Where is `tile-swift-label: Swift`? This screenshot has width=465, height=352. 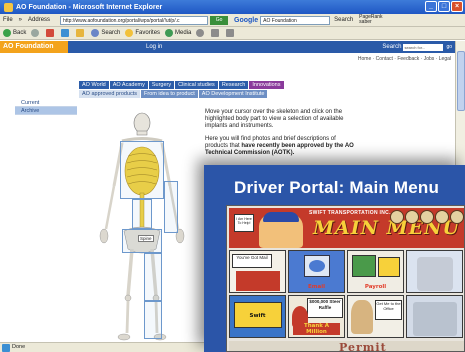
tile-swift-label: Swift is located at coordinates (257, 316).